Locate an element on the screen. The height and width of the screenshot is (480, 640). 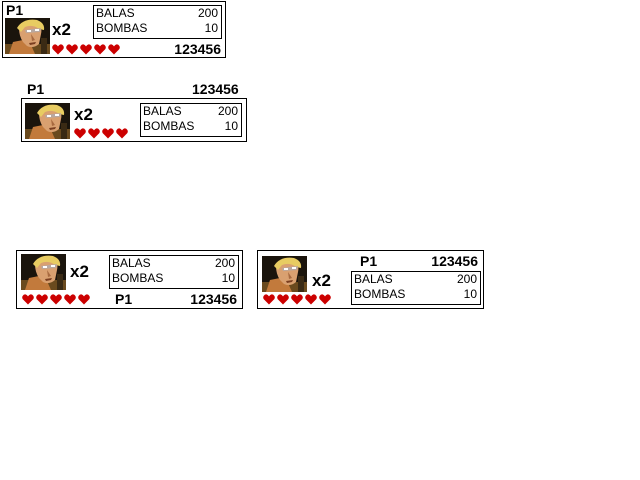
hud-variant-4: x2 P1 123456 BALAS 200 BOMBAS 10 is located at coordinates (370, 279).